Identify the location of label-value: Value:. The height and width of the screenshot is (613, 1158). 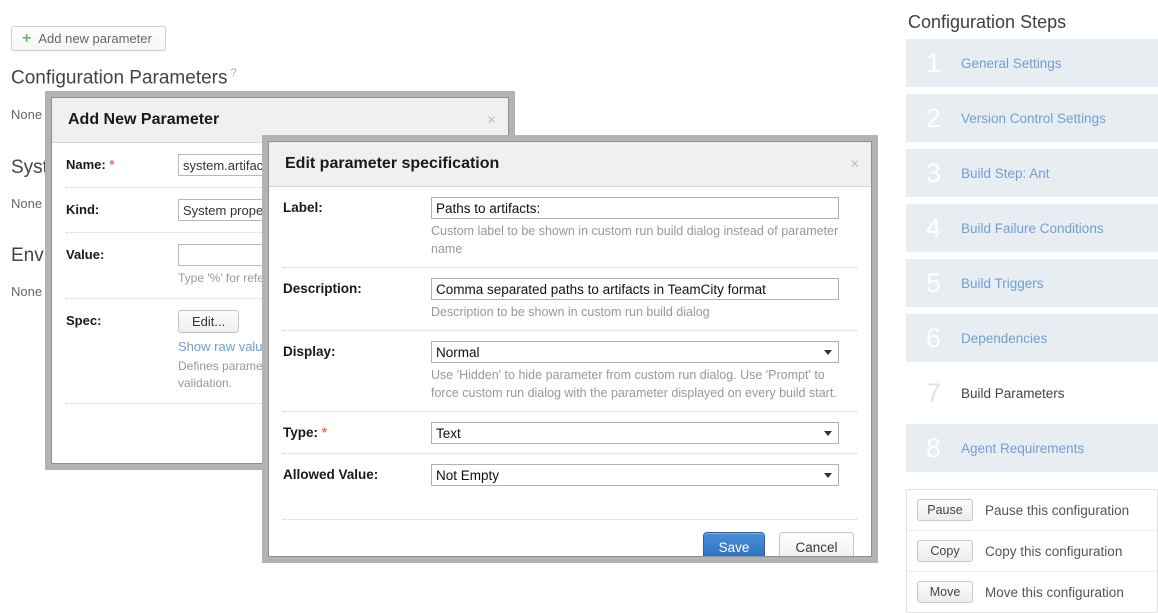
(85, 254).